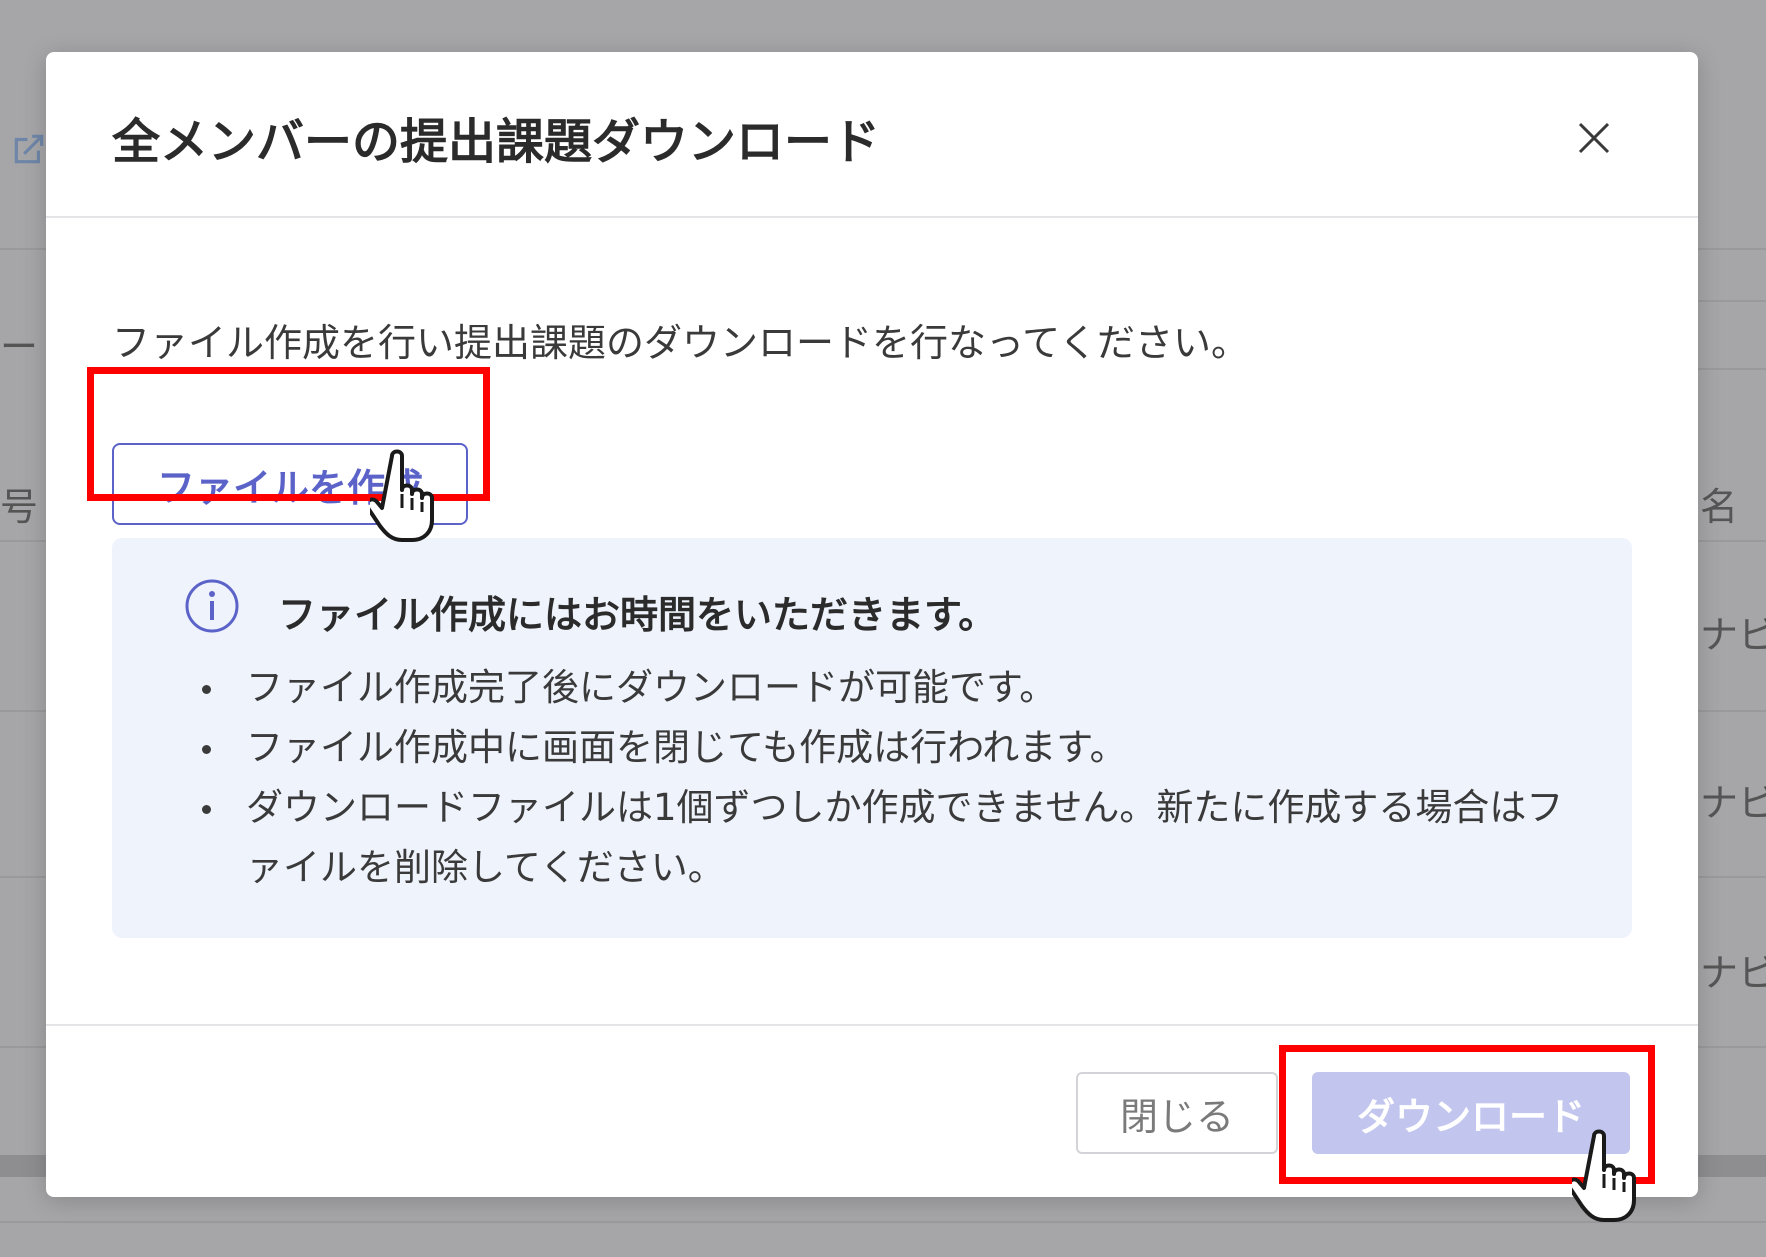 The image size is (1766, 1257). Describe the element at coordinates (900, 688) in the screenshot. I see `info-list-item: ファイル作成完了後にダウンロードが可能です。` at that location.